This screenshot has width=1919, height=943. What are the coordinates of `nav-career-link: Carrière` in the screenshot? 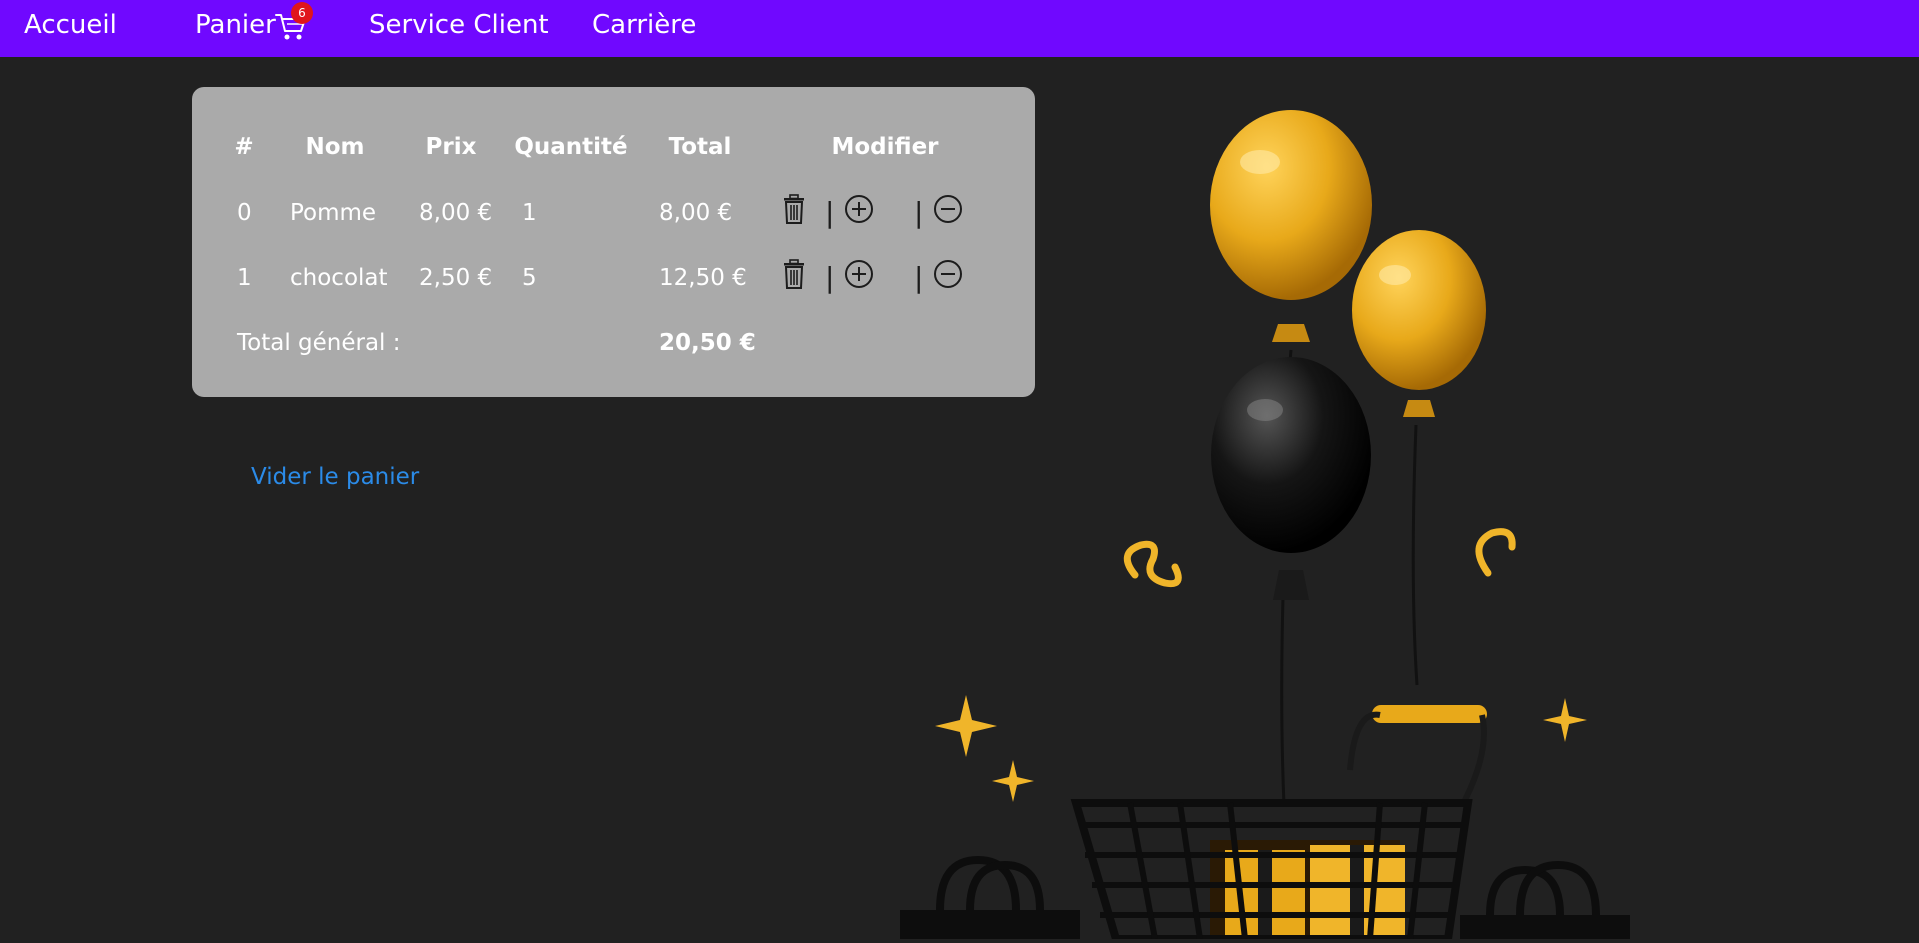 It's located at (644, 25).